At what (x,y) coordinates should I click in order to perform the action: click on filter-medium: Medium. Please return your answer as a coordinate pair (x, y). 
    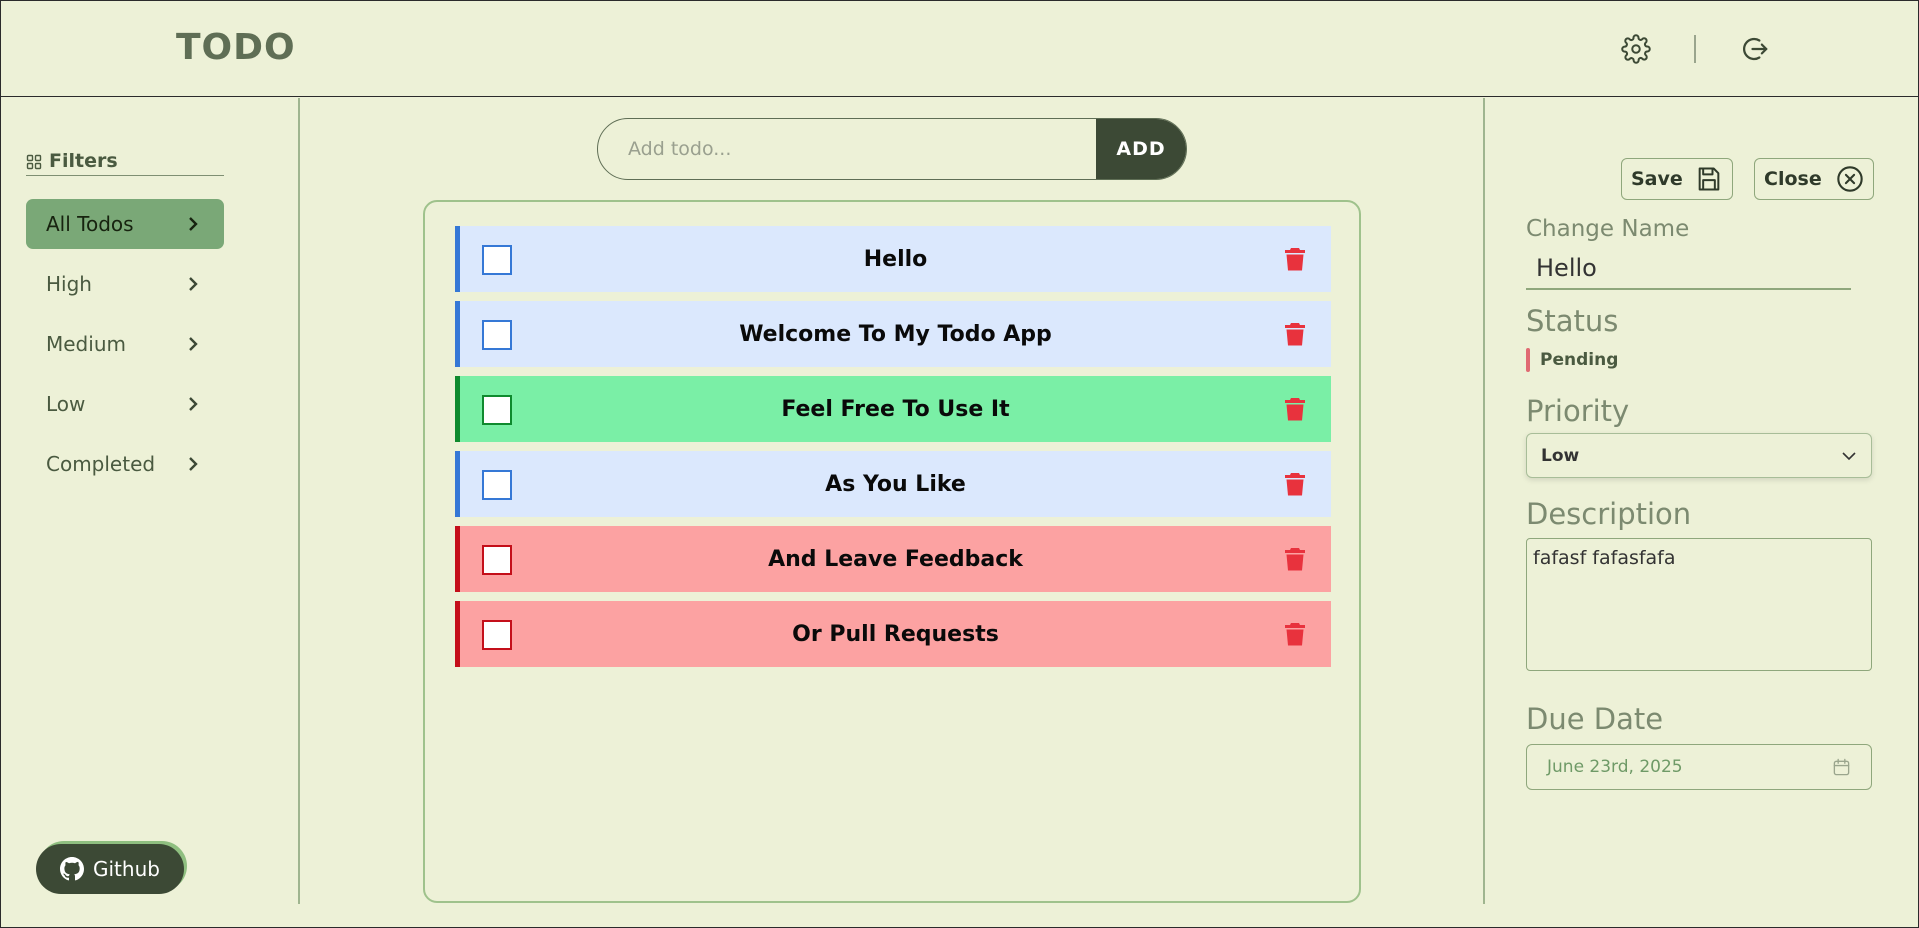
    Looking at the image, I should click on (125, 344).